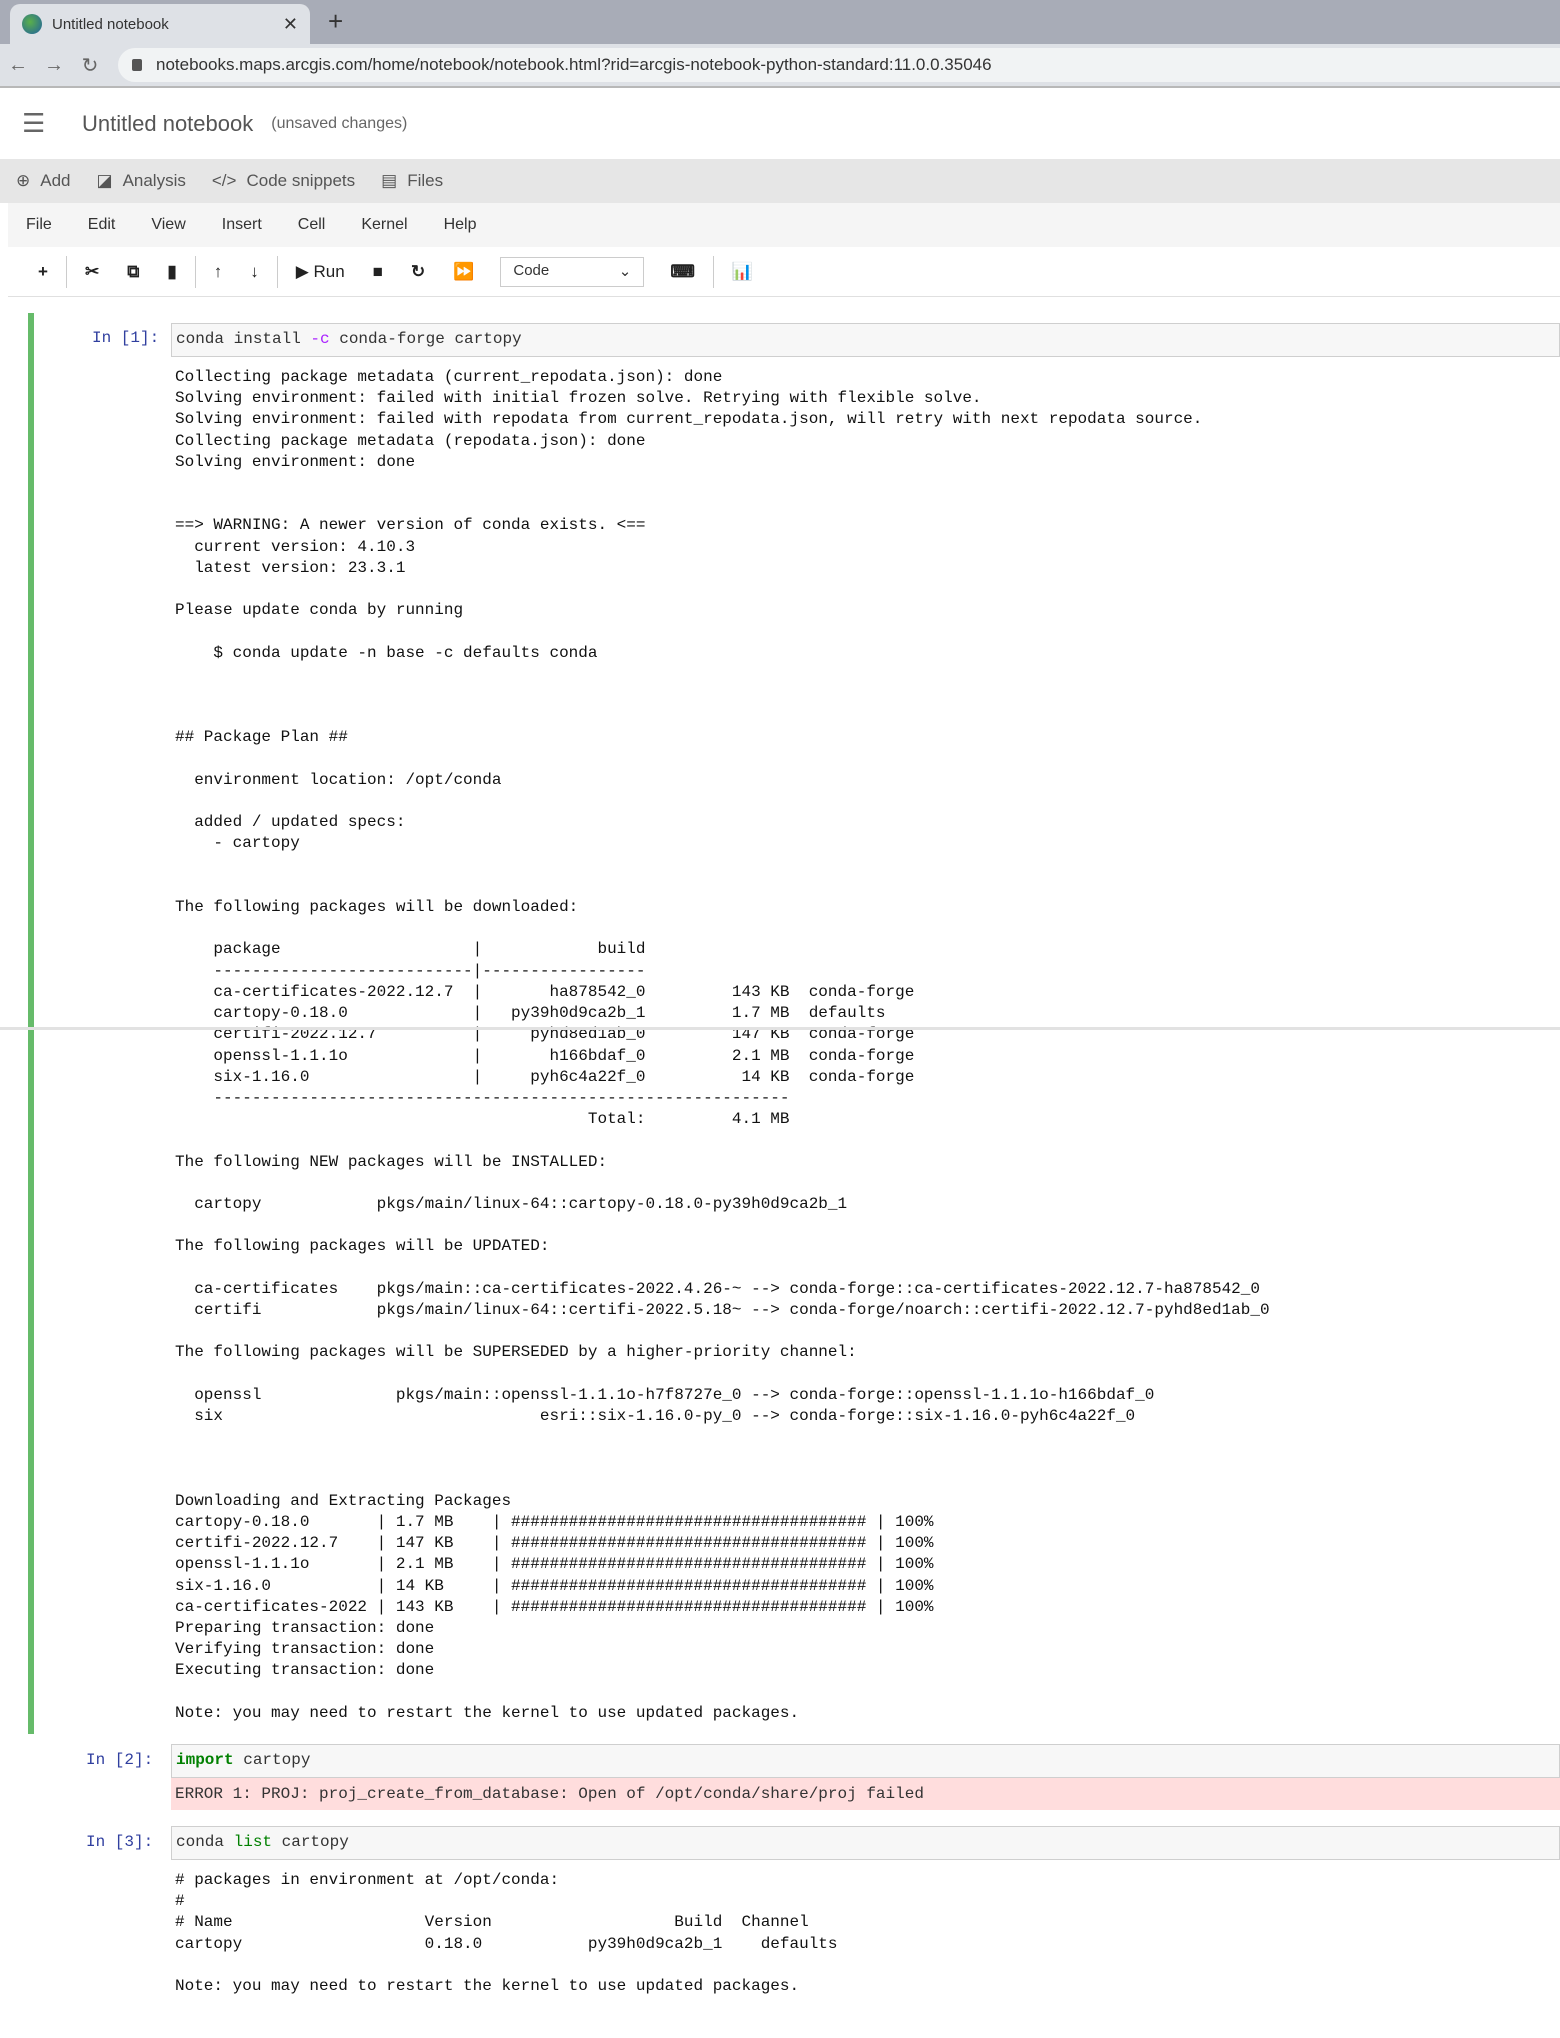  What do you see at coordinates (205, 1842) in the screenshot?
I see `code-token: conda` at bounding box center [205, 1842].